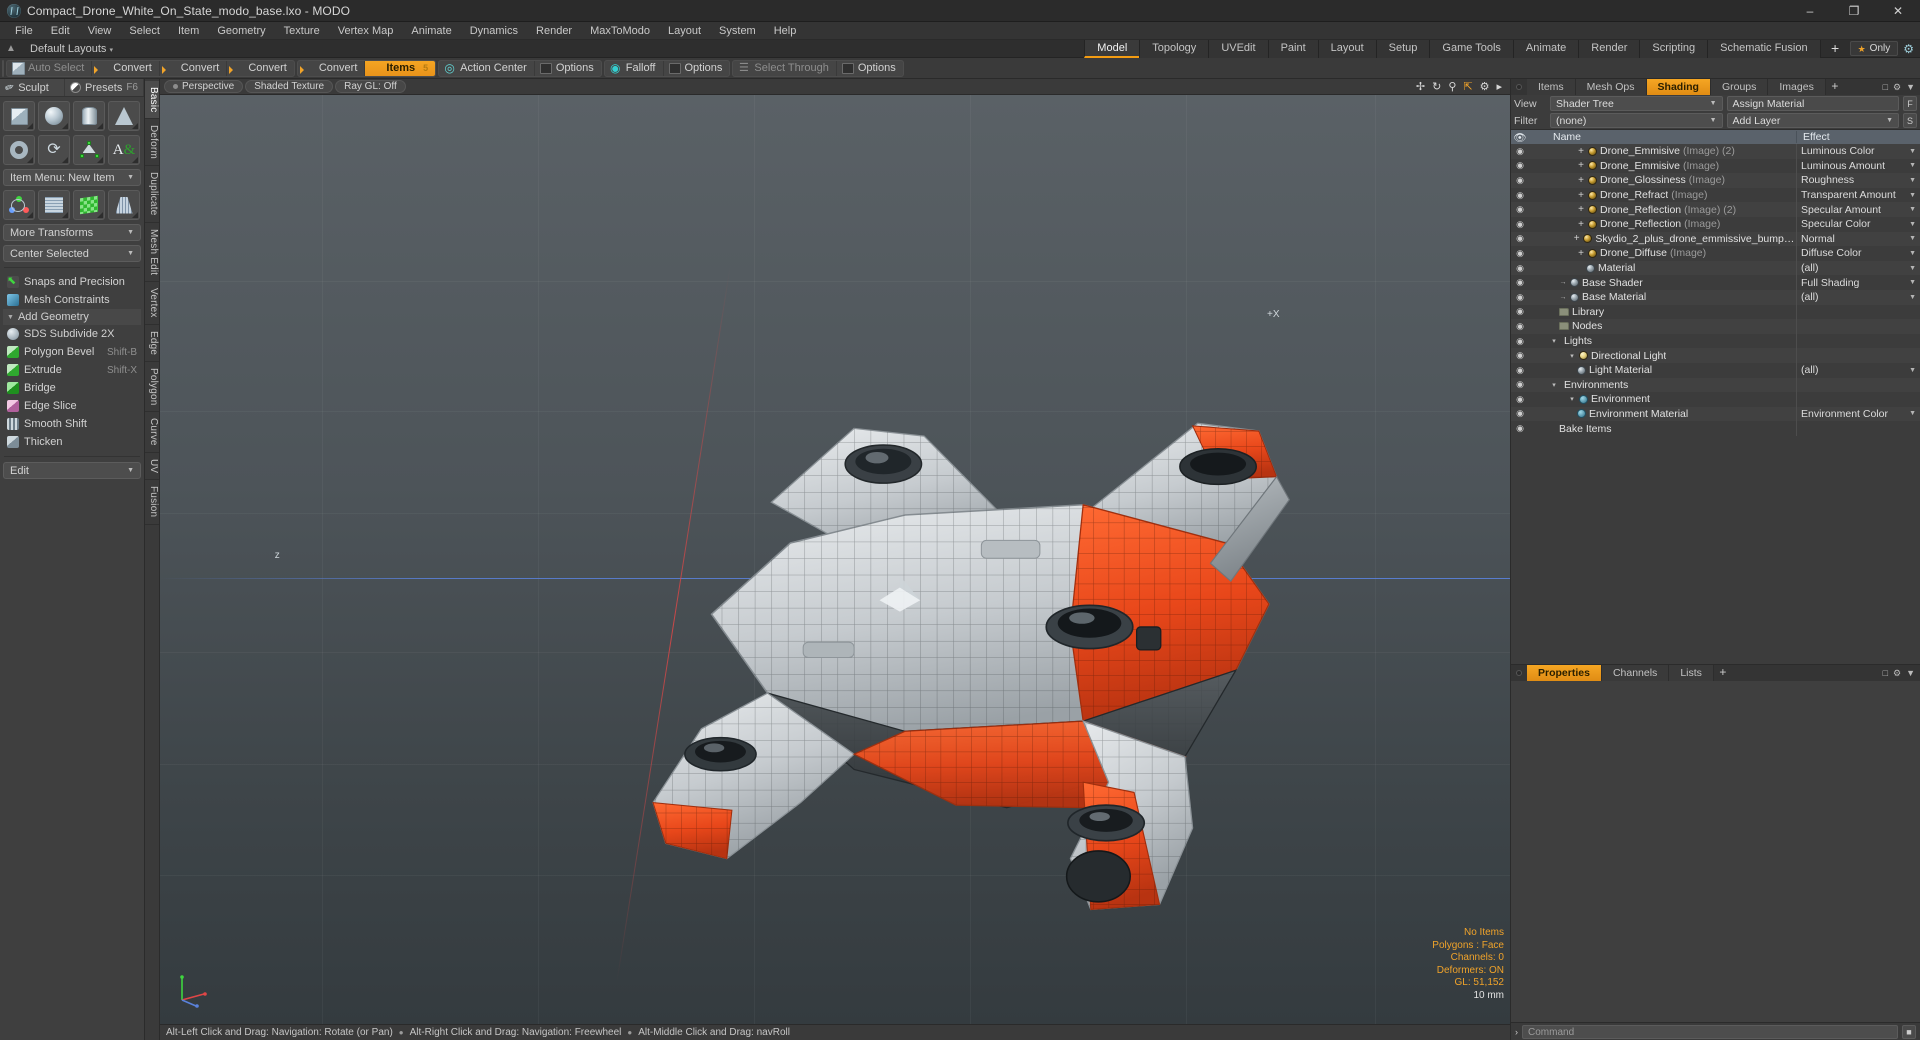 Image resolution: width=1920 pixels, height=1040 pixels. What do you see at coordinates (1812, 103) in the screenshot?
I see `assign-material-button: Assign Material` at bounding box center [1812, 103].